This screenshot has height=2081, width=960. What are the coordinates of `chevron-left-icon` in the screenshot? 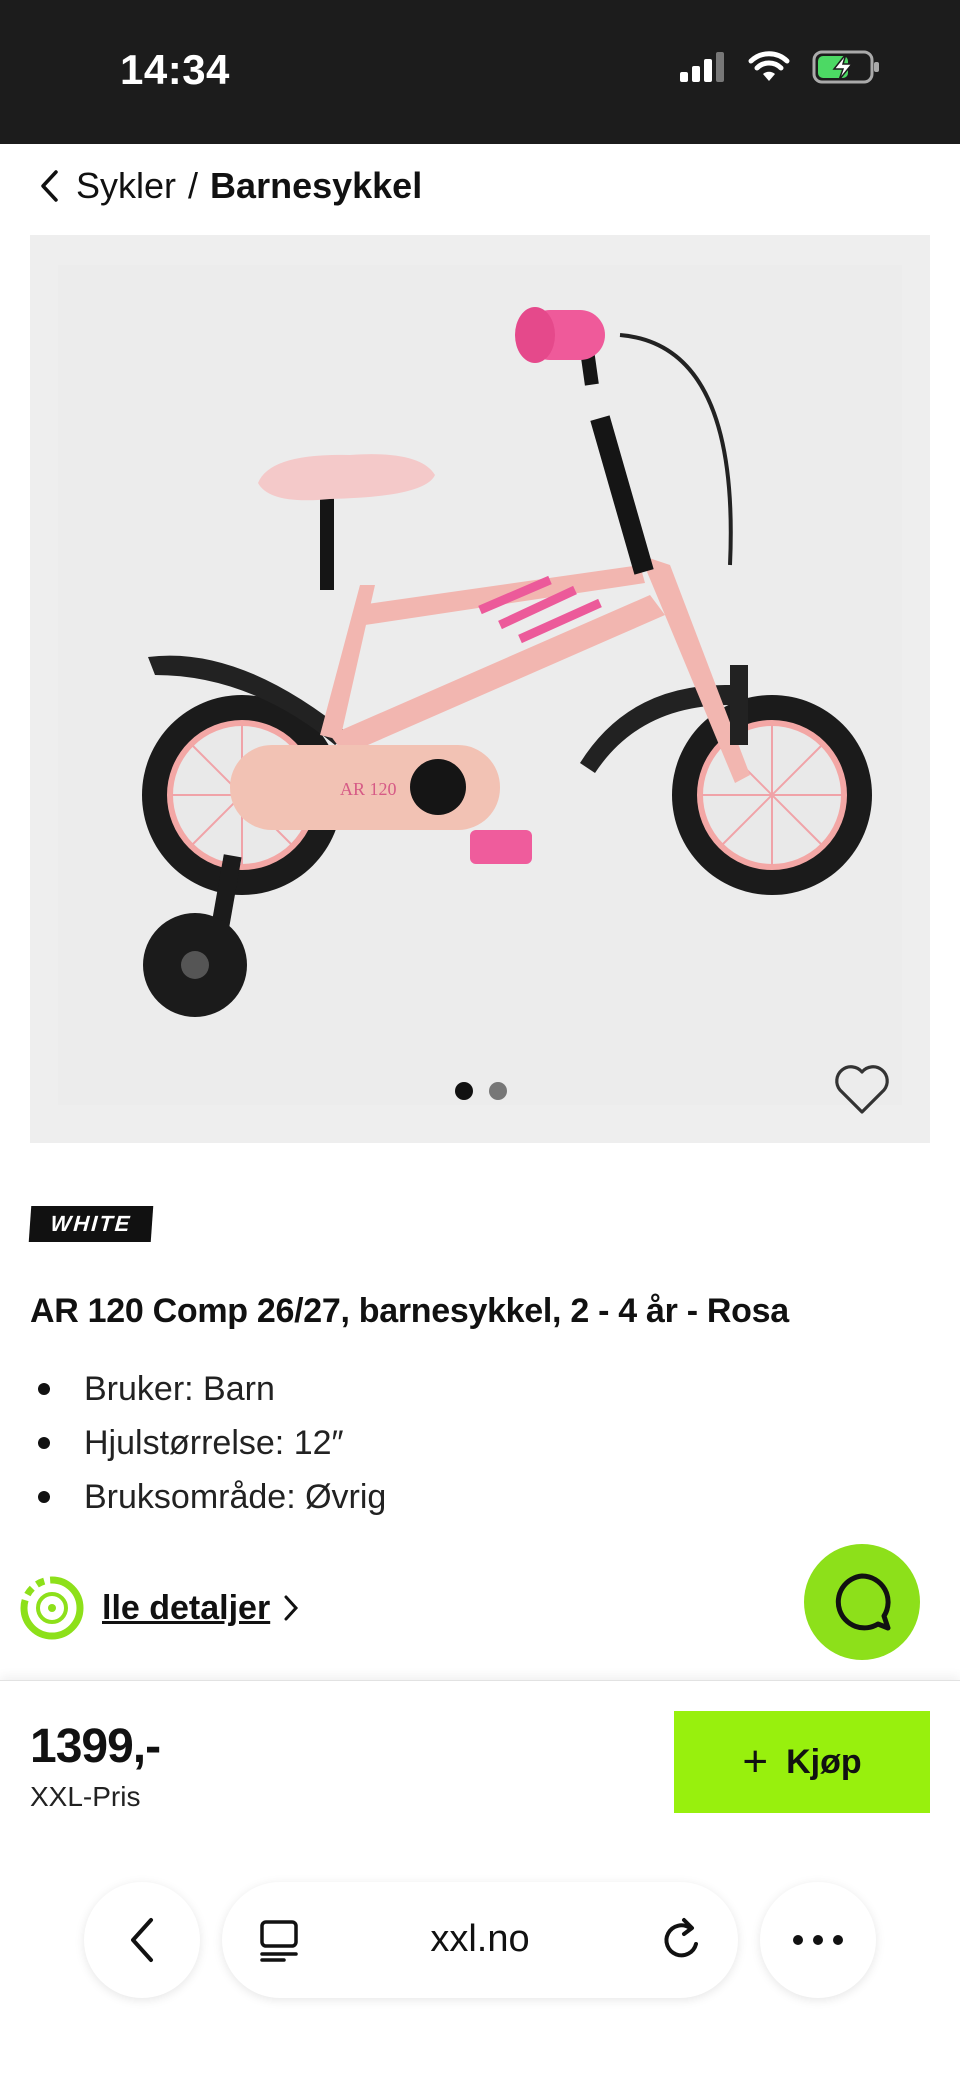 It's located at (142, 1940).